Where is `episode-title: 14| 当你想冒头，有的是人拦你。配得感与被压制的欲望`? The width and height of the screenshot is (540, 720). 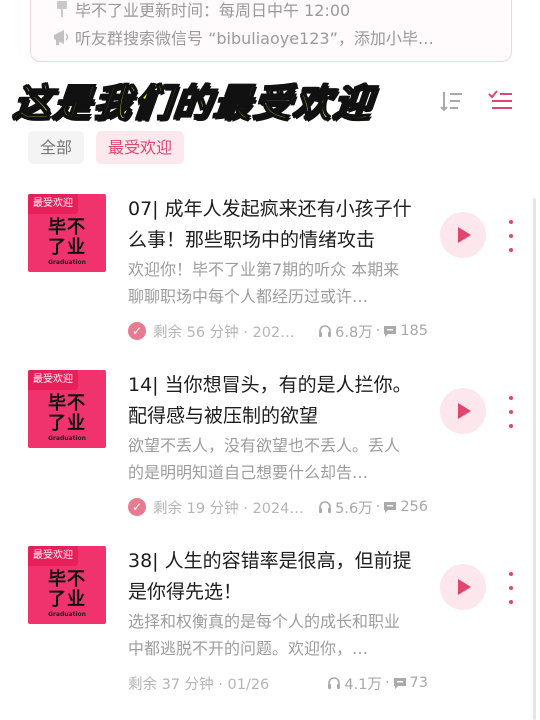
episode-title: 14| 当你想冒头，有的是人拦你。配得感与被压制的欲望 is located at coordinates (278, 401).